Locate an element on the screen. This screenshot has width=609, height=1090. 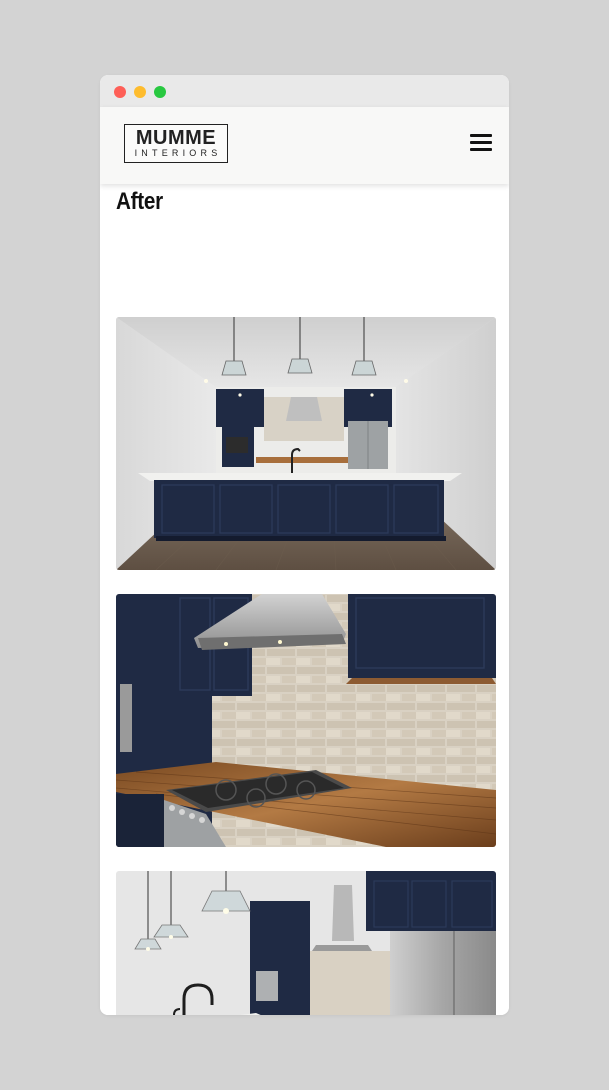
window-titlebar is located at coordinates (304, 91).